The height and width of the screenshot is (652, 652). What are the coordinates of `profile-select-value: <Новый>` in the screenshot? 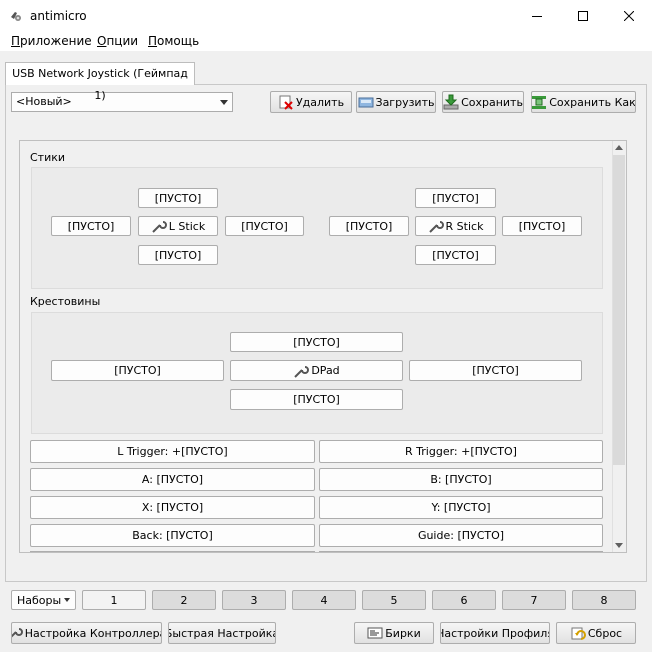 It's located at (44, 101).